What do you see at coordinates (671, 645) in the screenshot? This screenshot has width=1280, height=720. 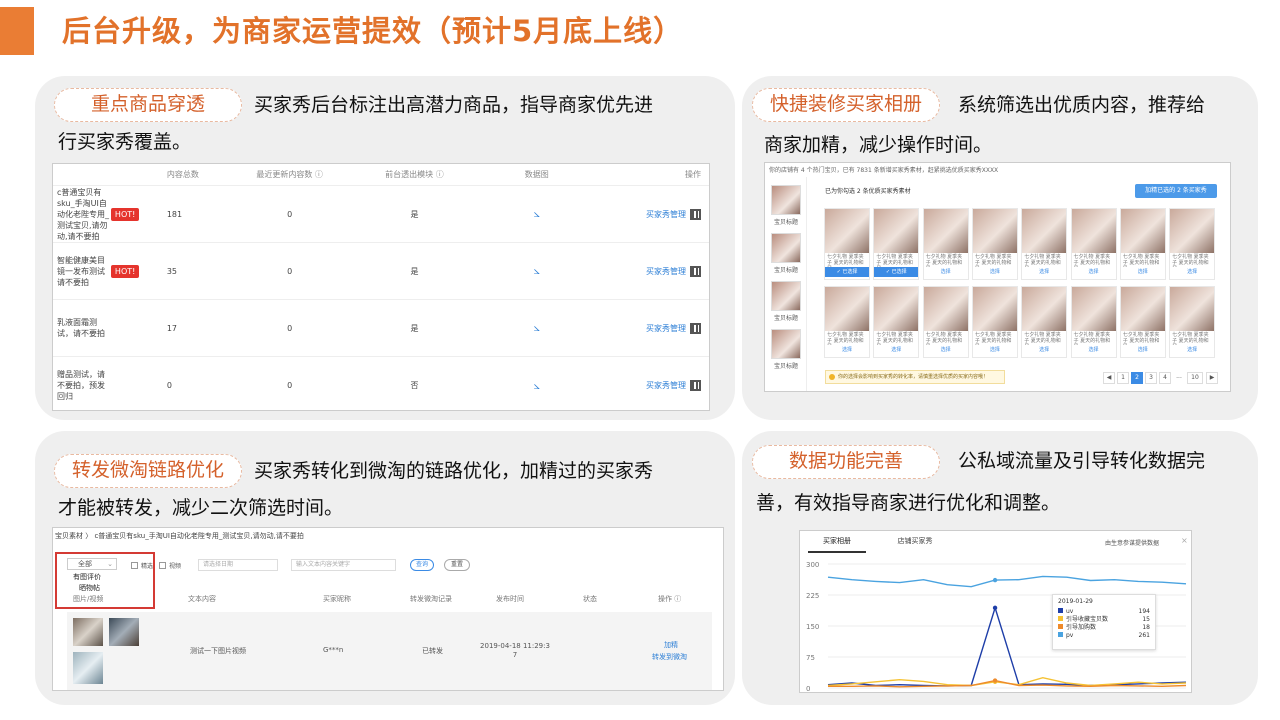 I see `star-button: 加精` at bounding box center [671, 645].